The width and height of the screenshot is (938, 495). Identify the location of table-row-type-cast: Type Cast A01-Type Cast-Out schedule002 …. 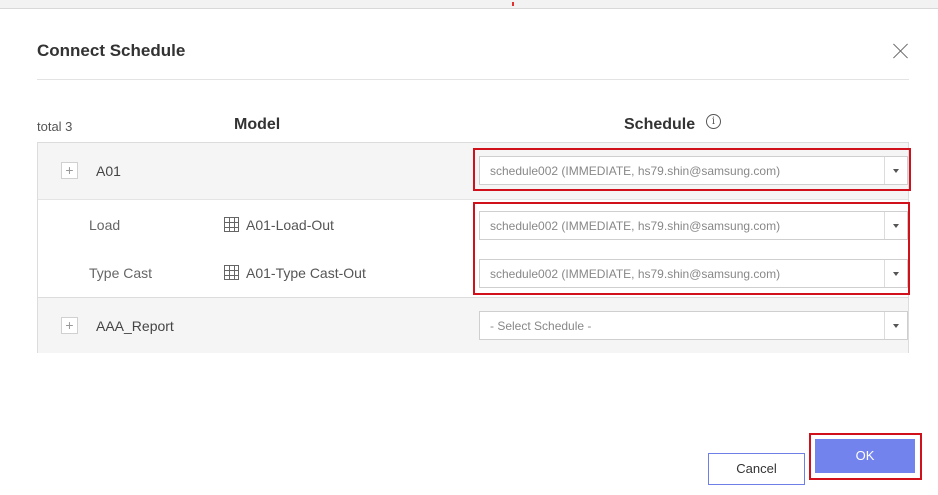
(473, 273).